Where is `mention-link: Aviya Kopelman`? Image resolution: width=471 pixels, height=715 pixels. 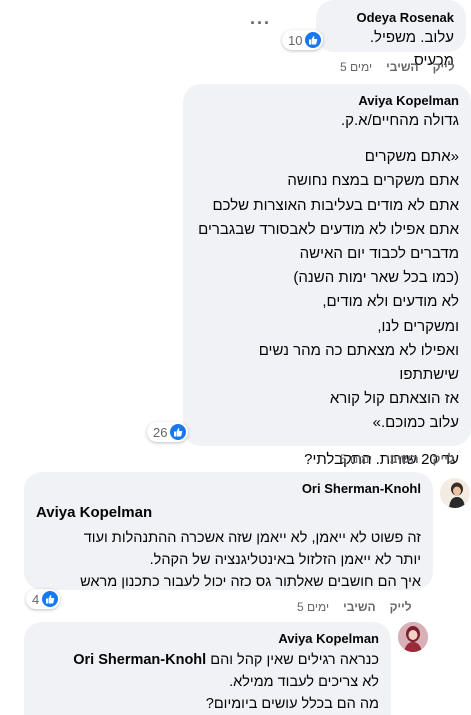
mention-link: Aviya Kopelman is located at coordinates (228, 513).